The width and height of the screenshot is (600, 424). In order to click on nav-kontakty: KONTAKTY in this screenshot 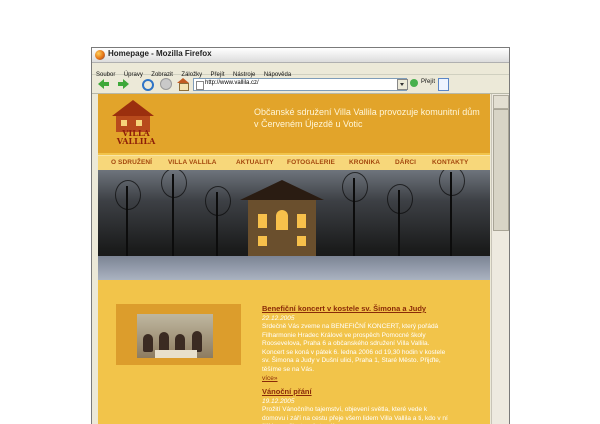, I will do `click(450, 162)`.